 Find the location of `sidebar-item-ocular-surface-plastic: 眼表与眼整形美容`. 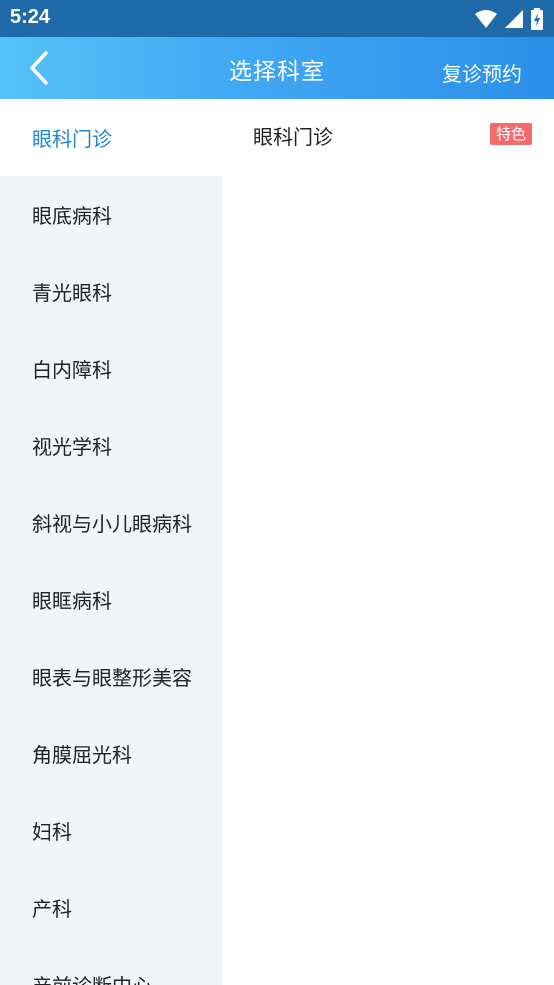

sidebar-item-ocular-surface-plastic: 眼表与眼整形美容 is located at coordinates (111, 676).